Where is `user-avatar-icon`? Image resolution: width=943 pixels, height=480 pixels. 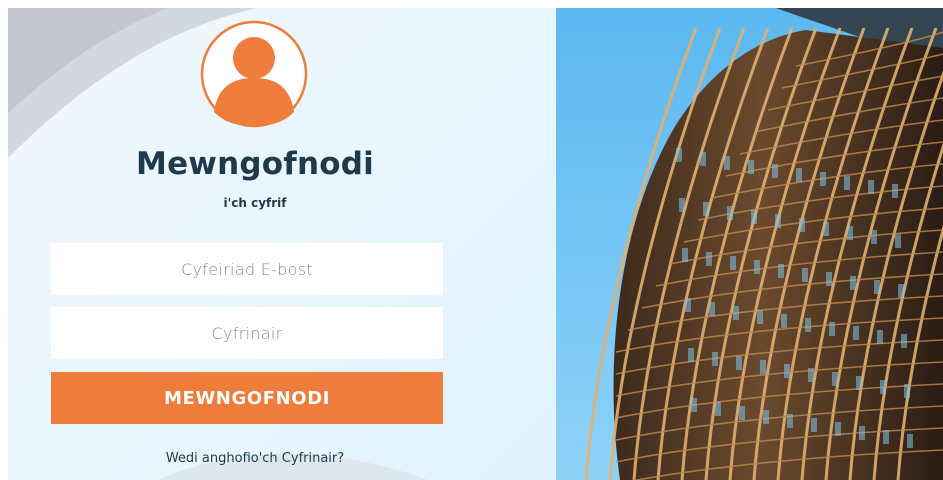 user-avatar-icon is located at coordinates (254, 74).